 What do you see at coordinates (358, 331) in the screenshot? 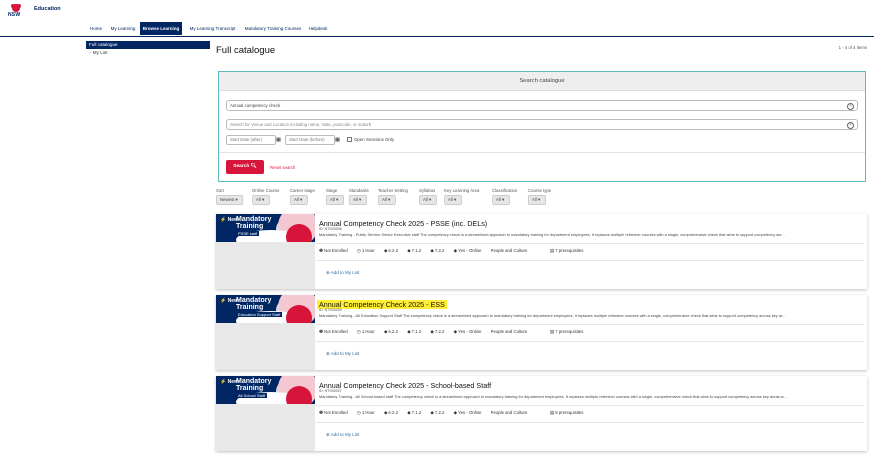
I see `clock-icon: ◷` at bounding box center [358, 331].